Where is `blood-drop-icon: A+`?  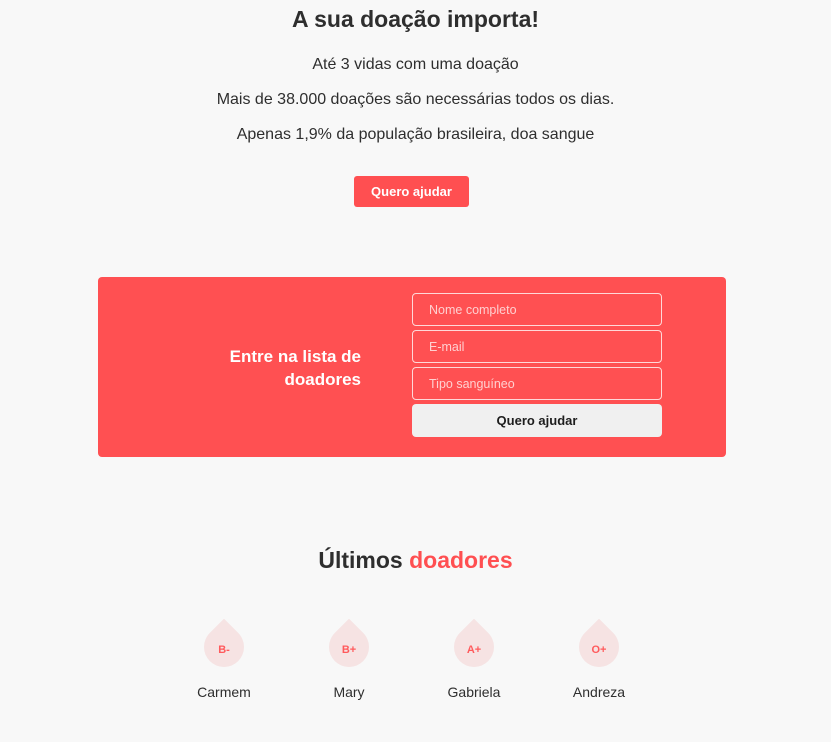
blood-drop-icon: A+ is located at coordinates (474, 647).